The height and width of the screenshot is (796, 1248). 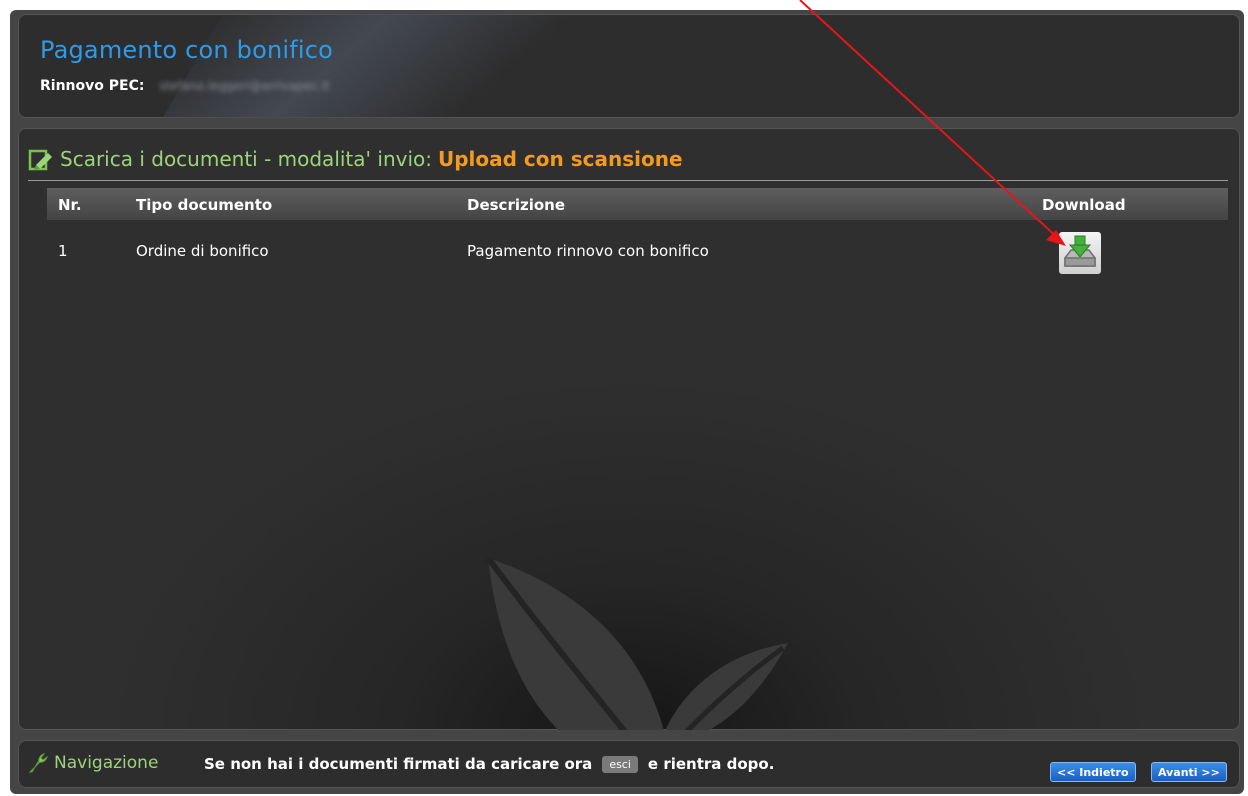 What do you see at coordinates (516, 205) in the screenshot?
I see `col-descrizione: Descrizione` at bounding box center [516, 205].